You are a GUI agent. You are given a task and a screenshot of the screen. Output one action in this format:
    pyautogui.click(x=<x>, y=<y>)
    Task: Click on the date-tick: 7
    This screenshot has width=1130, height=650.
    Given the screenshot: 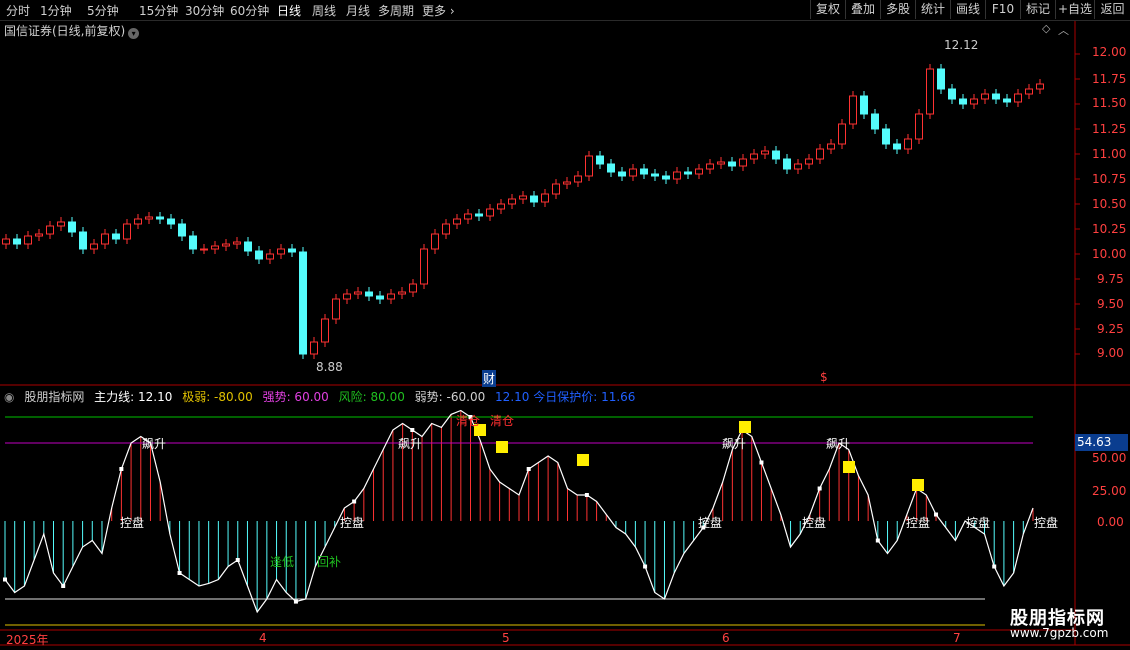 What is the action you would take?
    pyautogui.click(x=957, y=638)
    